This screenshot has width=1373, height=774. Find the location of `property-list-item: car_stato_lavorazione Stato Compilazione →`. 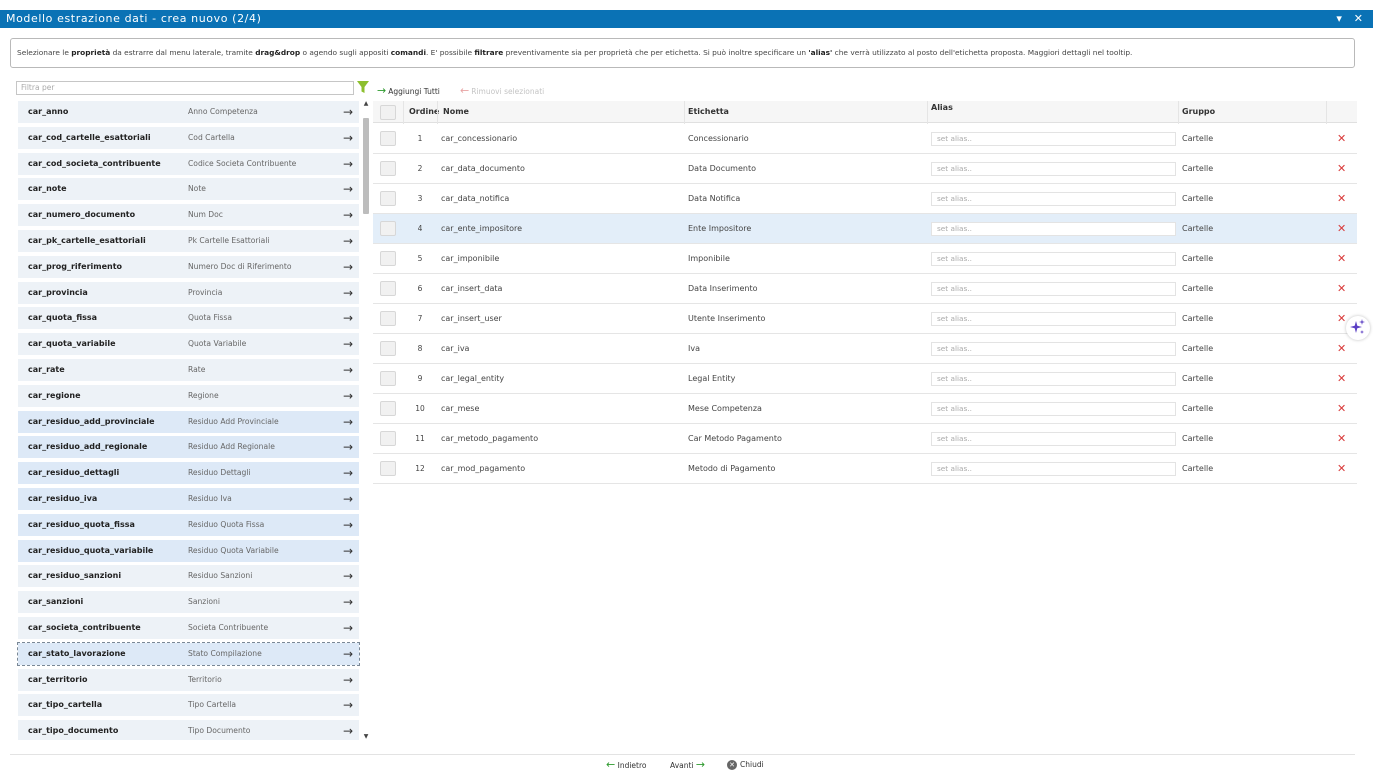

property-list-item: car_stato_lavorazione Stato Compilazione → is located at coordinates (188, 653).